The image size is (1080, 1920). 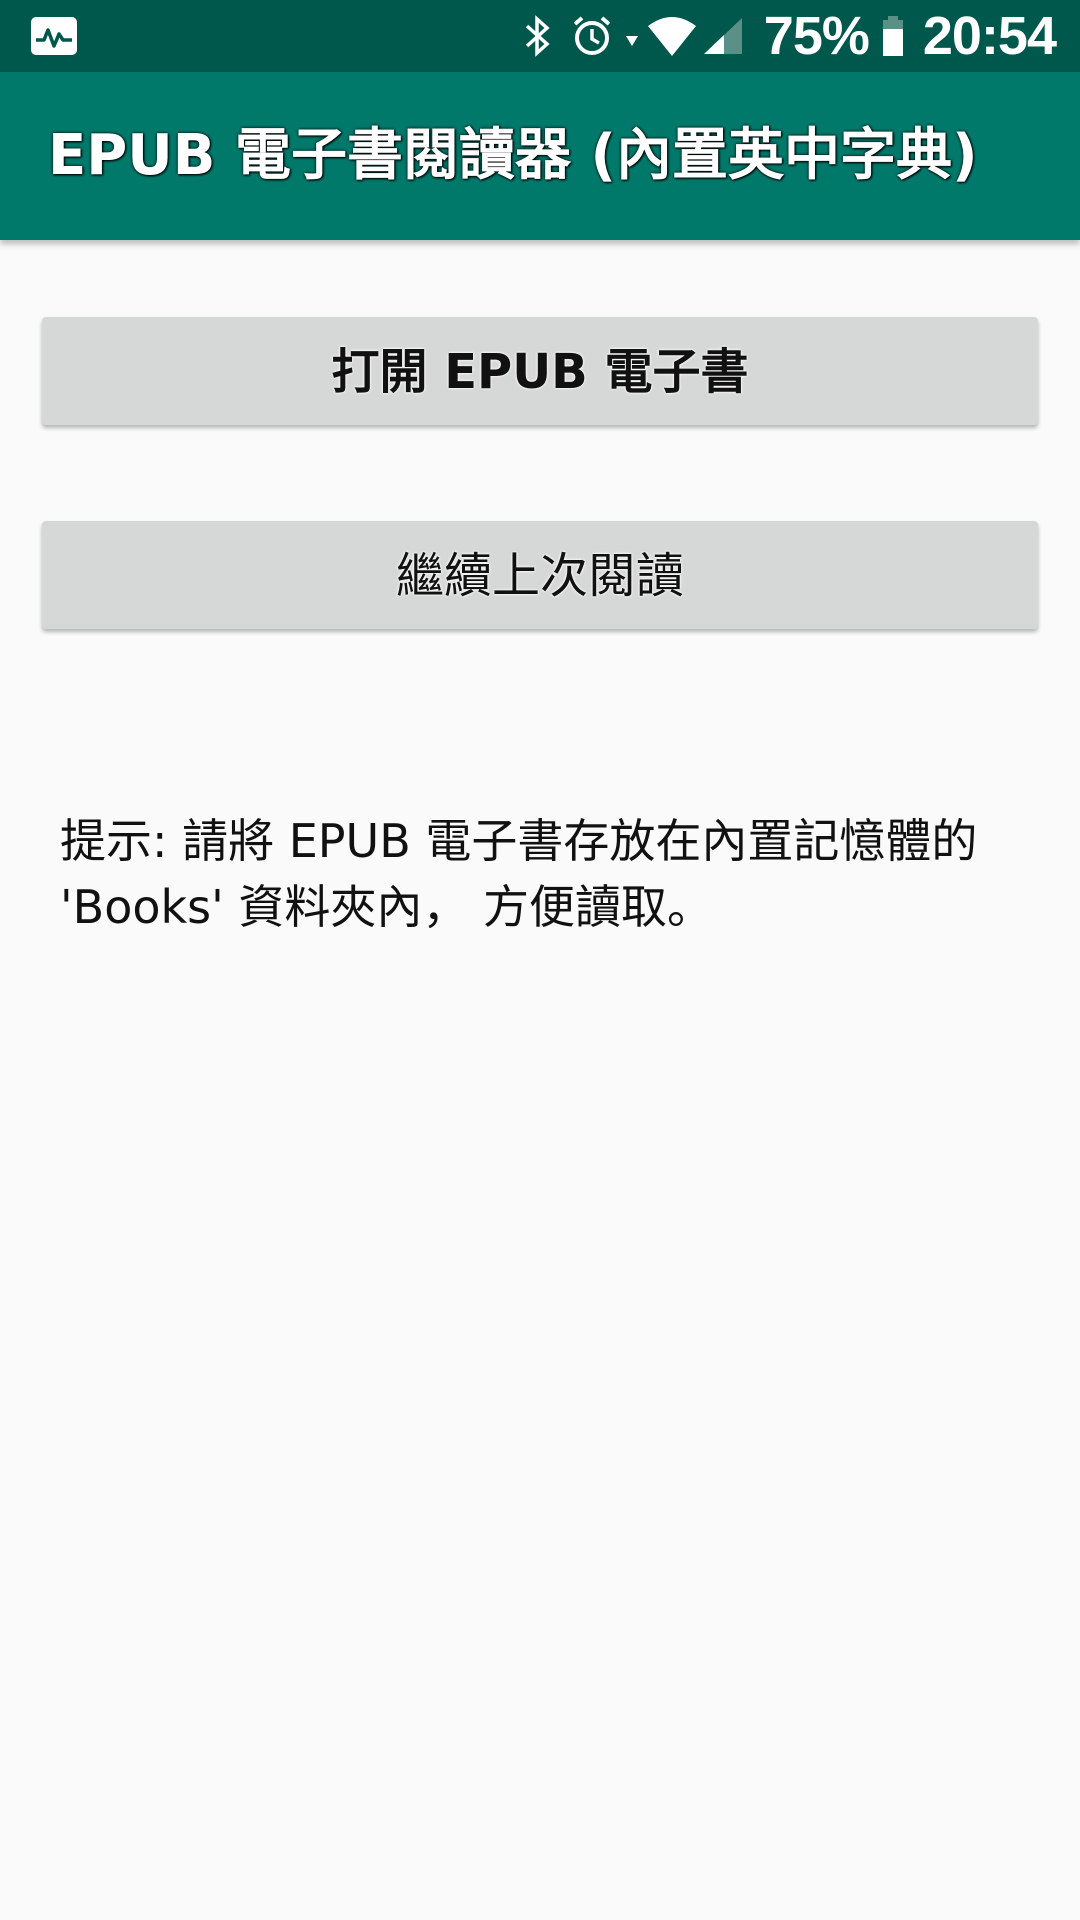 What do you see at coordinates (540, 371) in the screenshot?
I see `open-epub-button: 打開 EPUB 電子書` at bounding box center [540, 371].